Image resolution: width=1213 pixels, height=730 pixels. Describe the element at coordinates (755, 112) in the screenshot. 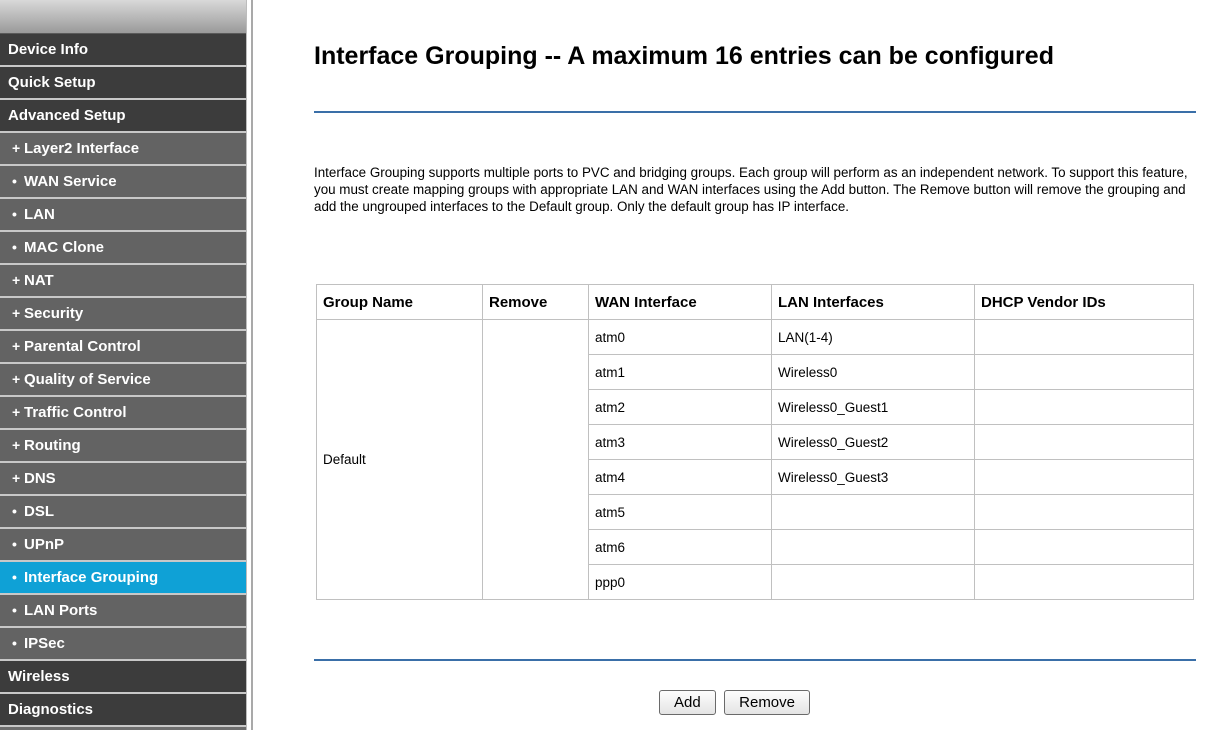

I see `title-divider` at that location.